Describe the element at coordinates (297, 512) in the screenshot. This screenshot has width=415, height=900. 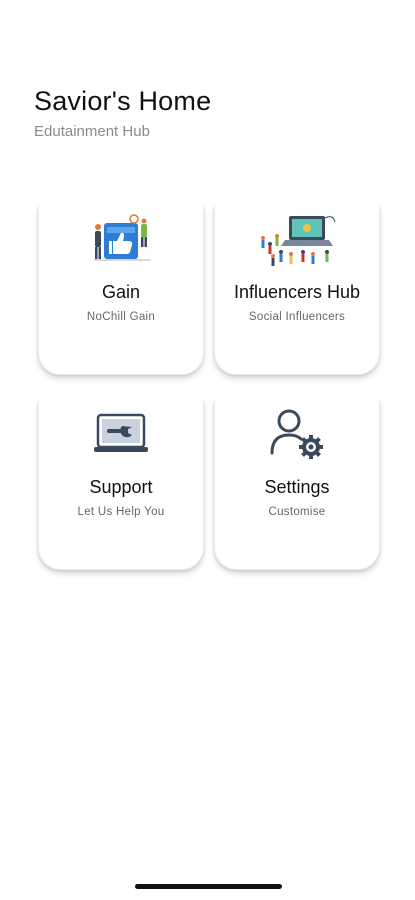
I see `card-subtitle: Customise` at that location.